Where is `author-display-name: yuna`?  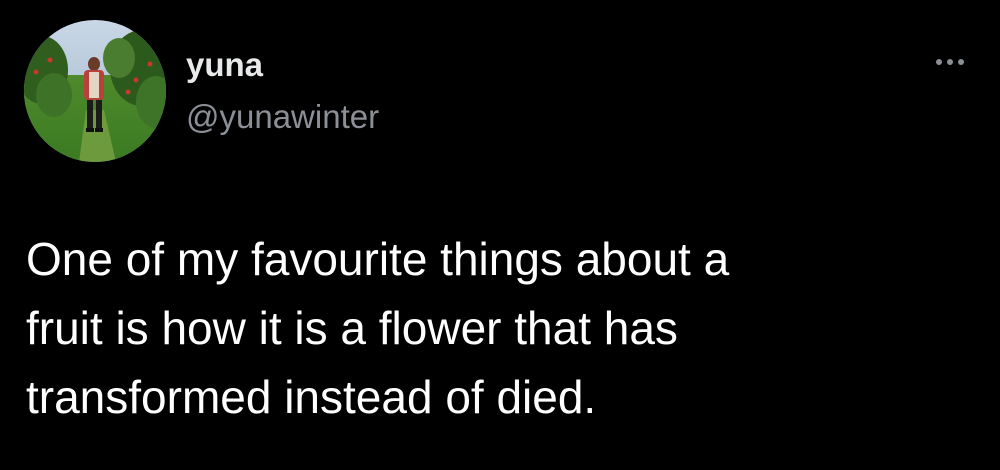 author-display-name: yuna is located at coordinates (224, 65).